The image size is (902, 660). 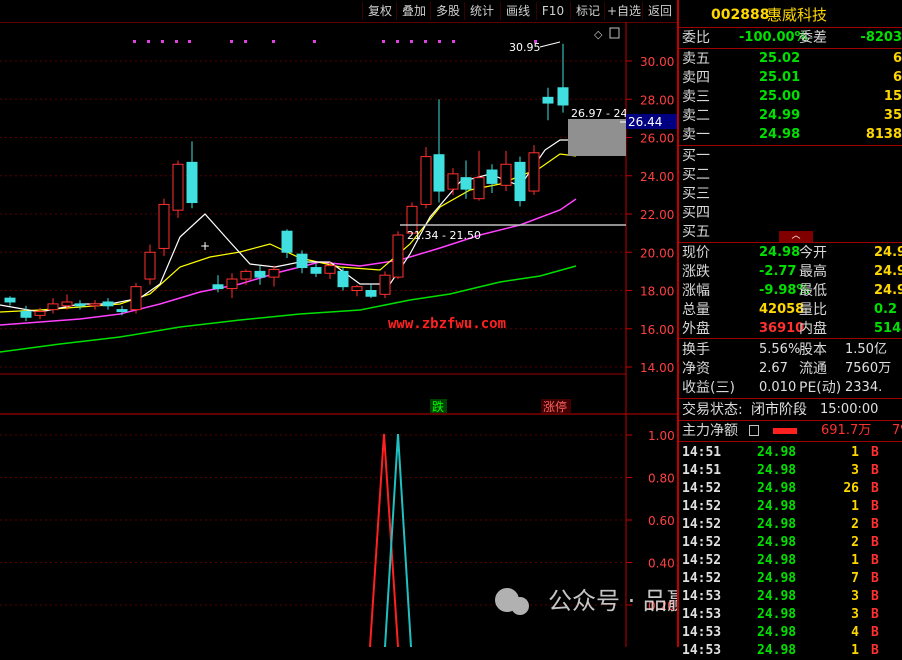 What do you see at coordinates (782, 309) in the screenshot?
I see `stat-value: 42058` at bounding box center [782, 309].